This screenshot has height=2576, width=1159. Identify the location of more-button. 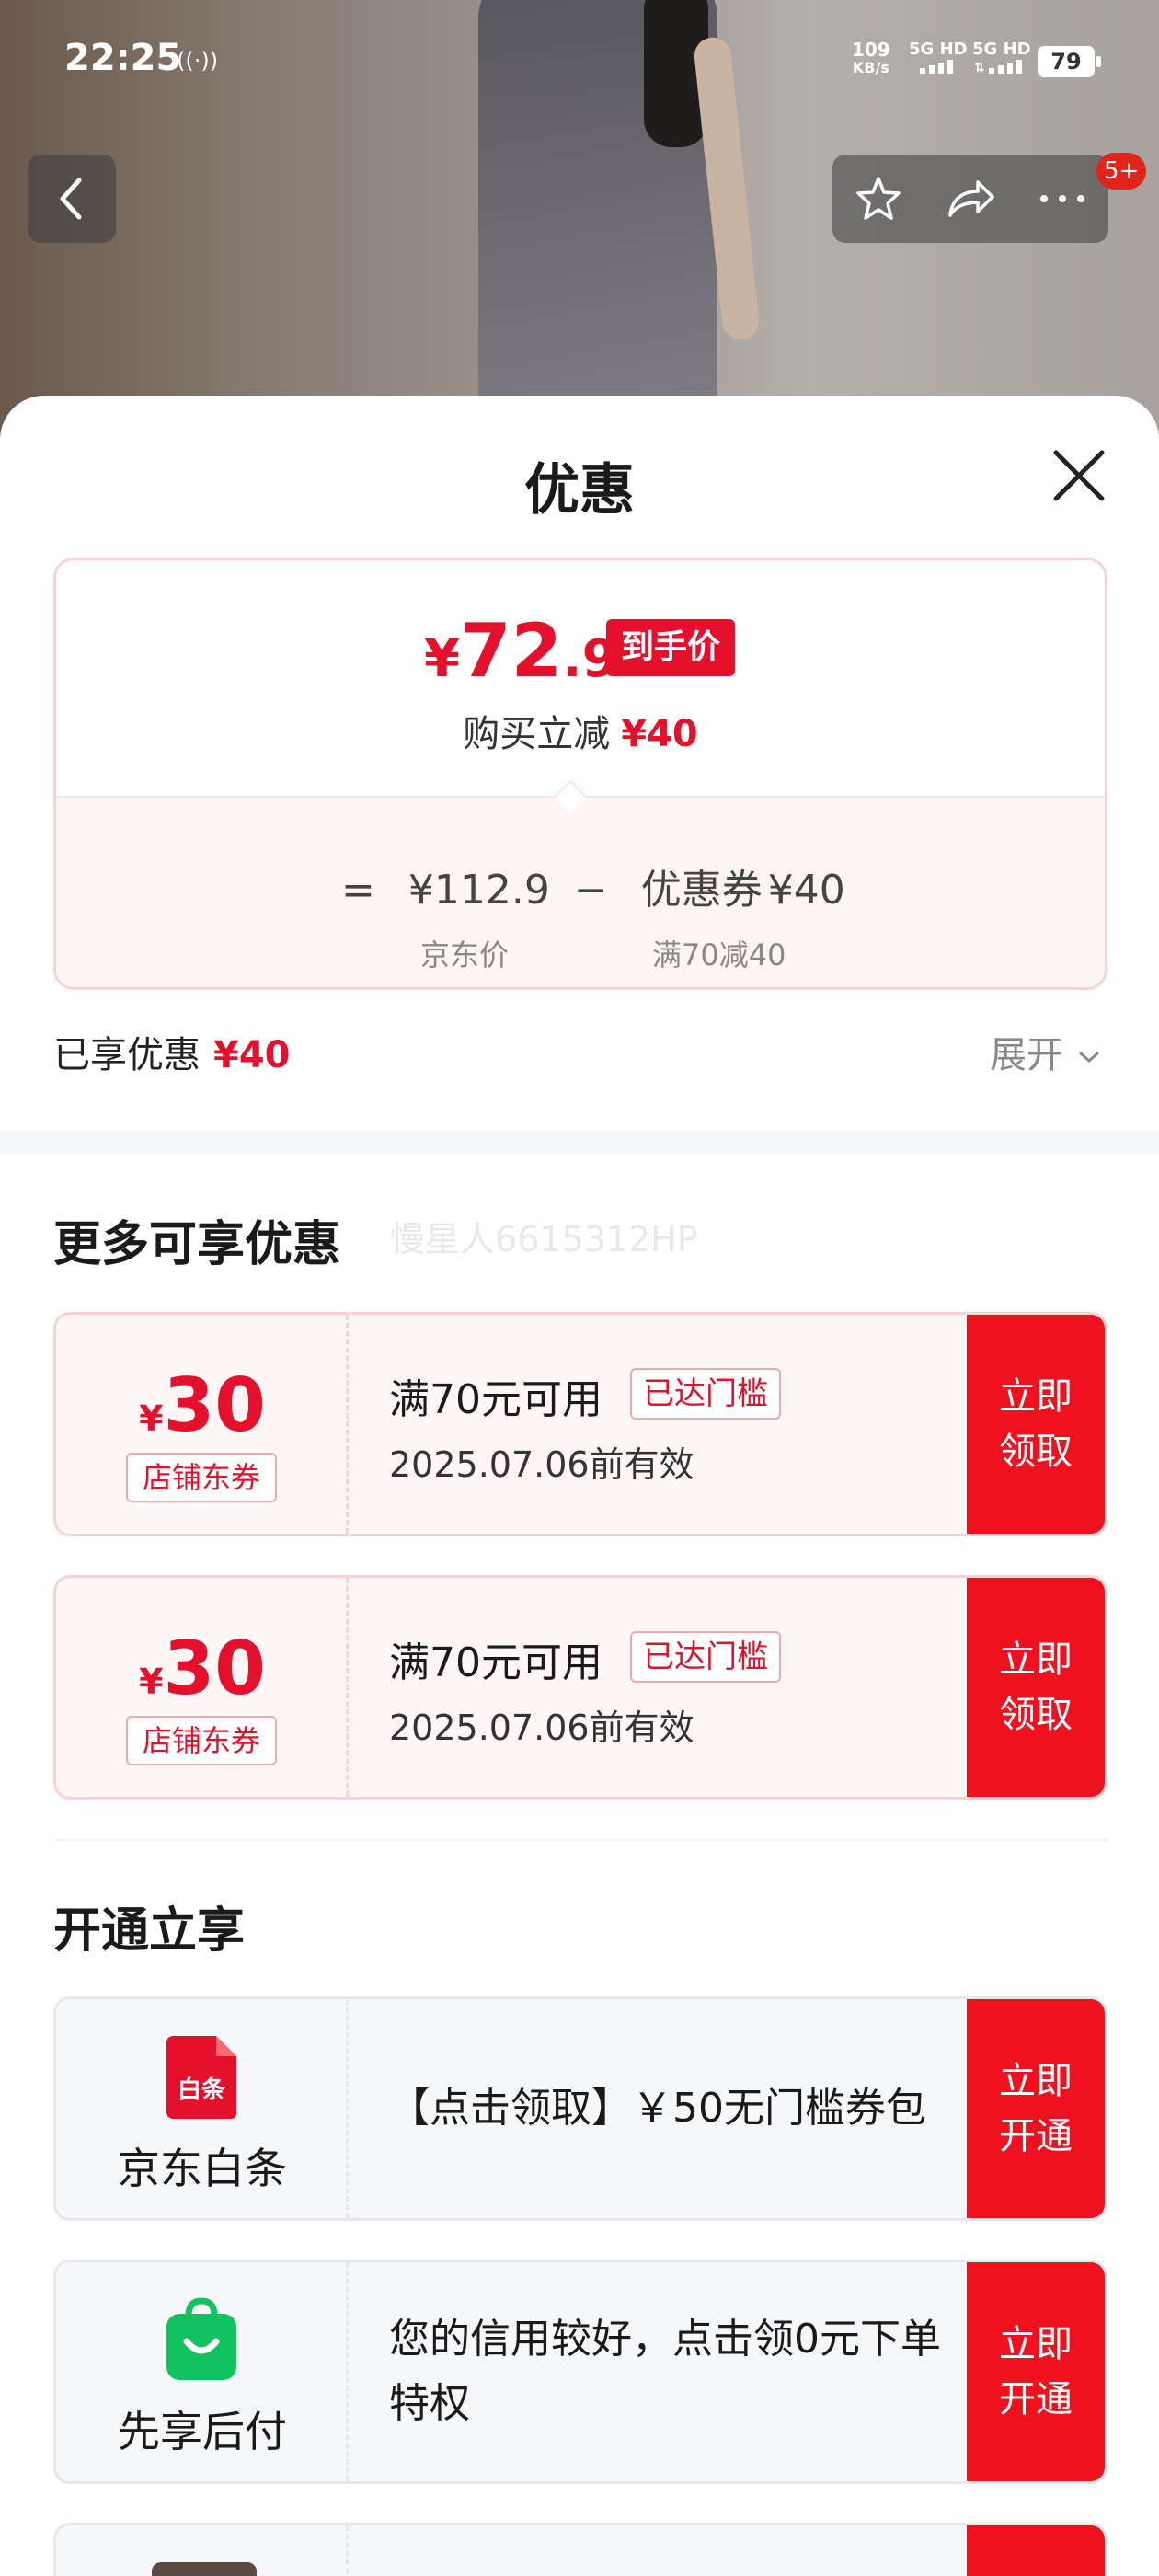
(1062, 199).